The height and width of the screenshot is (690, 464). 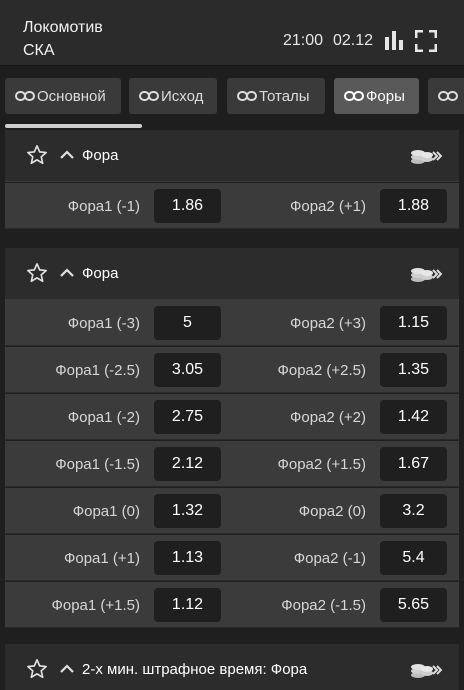 What do you see at coordinates (413, 323) in the screenshot?
I see `odds-button: 1.15` at bounding box center [413, 323].